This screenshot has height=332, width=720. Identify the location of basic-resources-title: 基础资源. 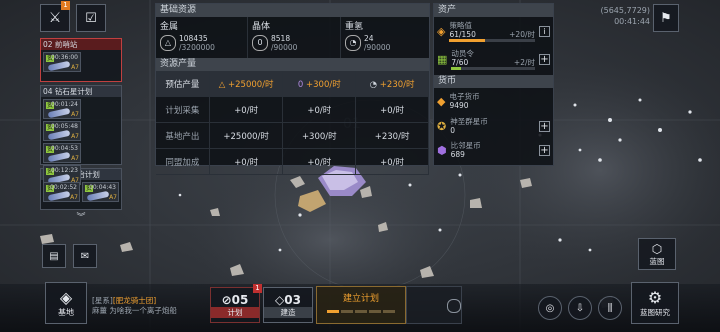
(292, 10).